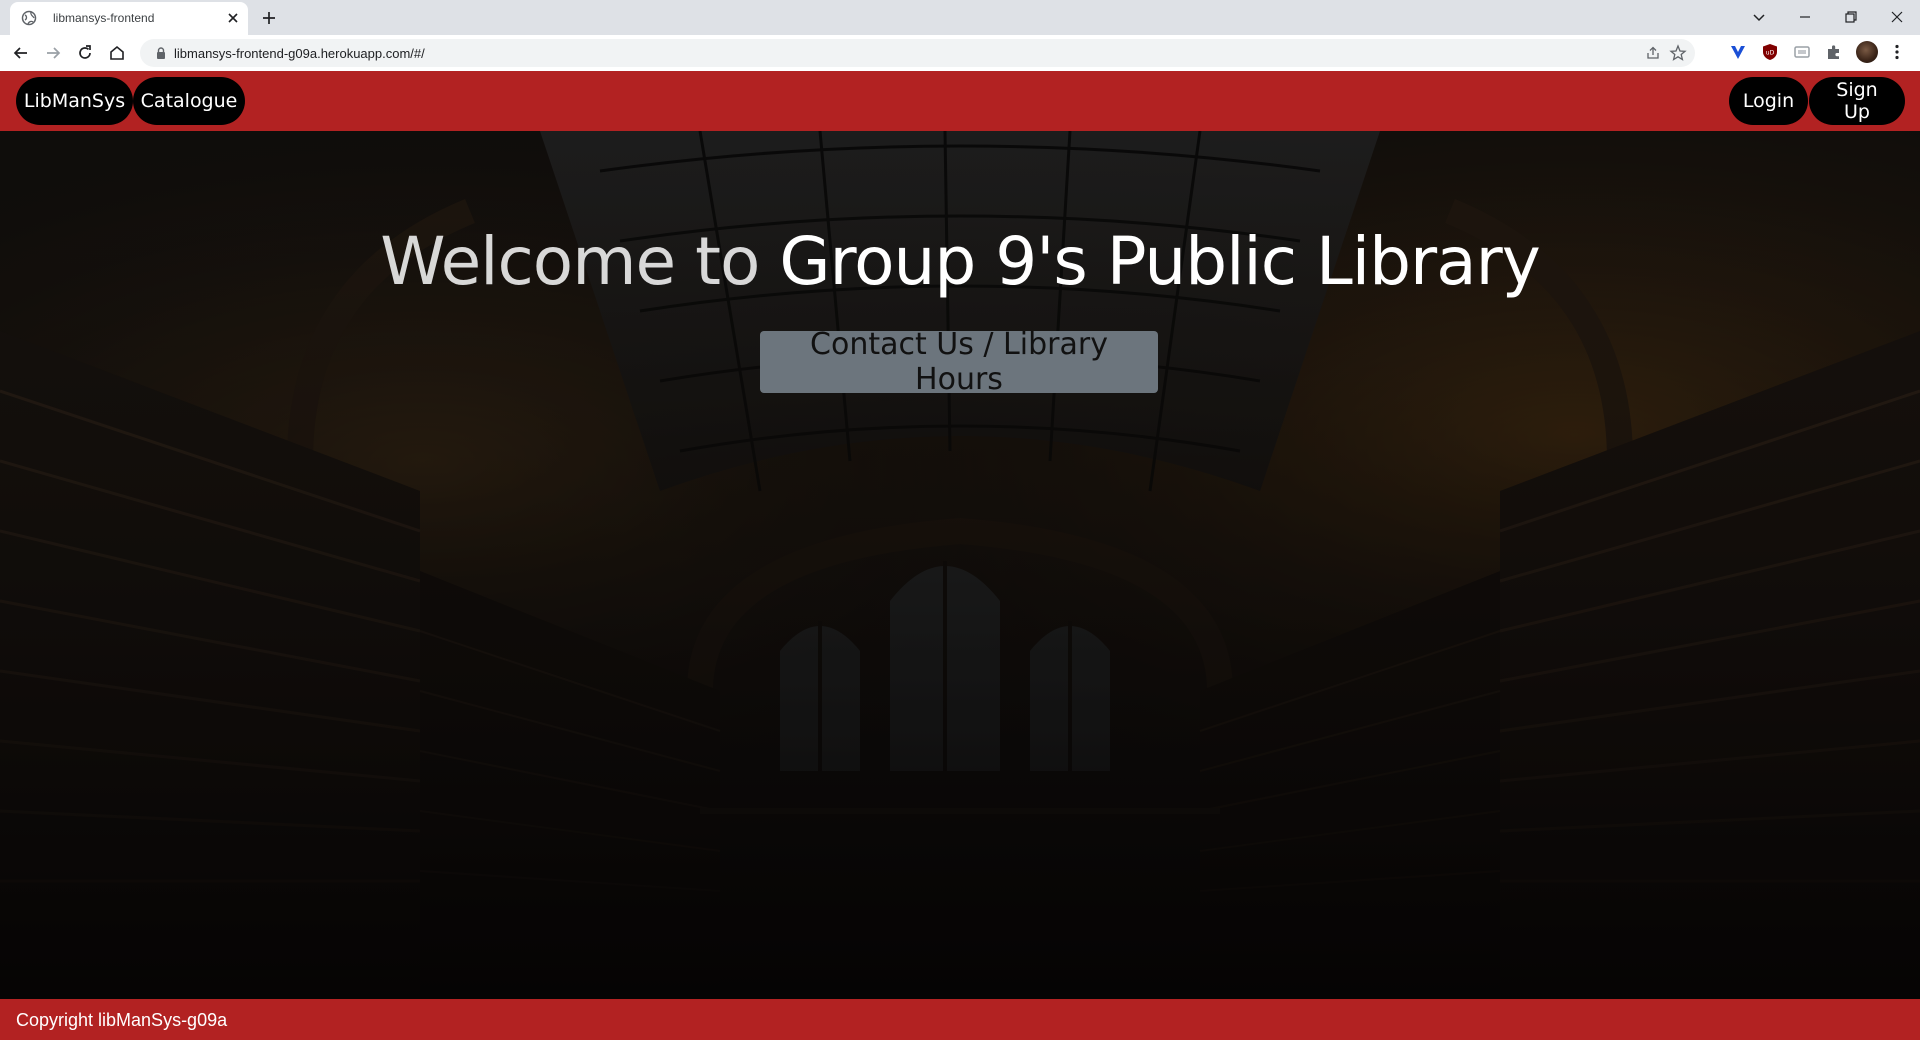 The width and height of the screenshot is (1920, 1040). I want to click on catalogue-button: Catalogue, so click(189, 101).